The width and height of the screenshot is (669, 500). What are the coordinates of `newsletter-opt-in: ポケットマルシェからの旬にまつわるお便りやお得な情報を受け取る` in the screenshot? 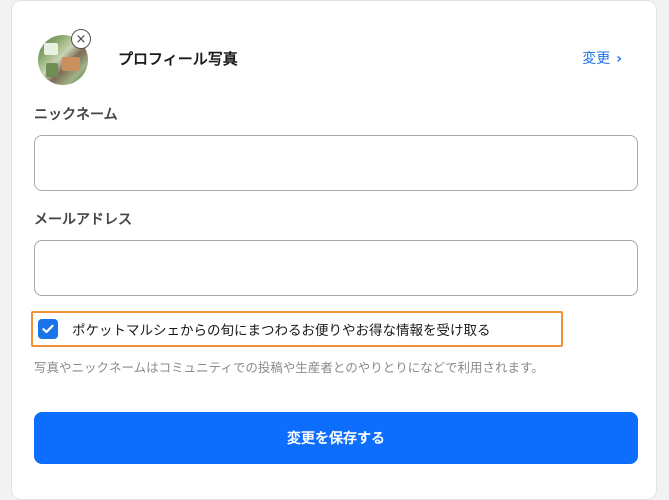 It's located at (297, 329).